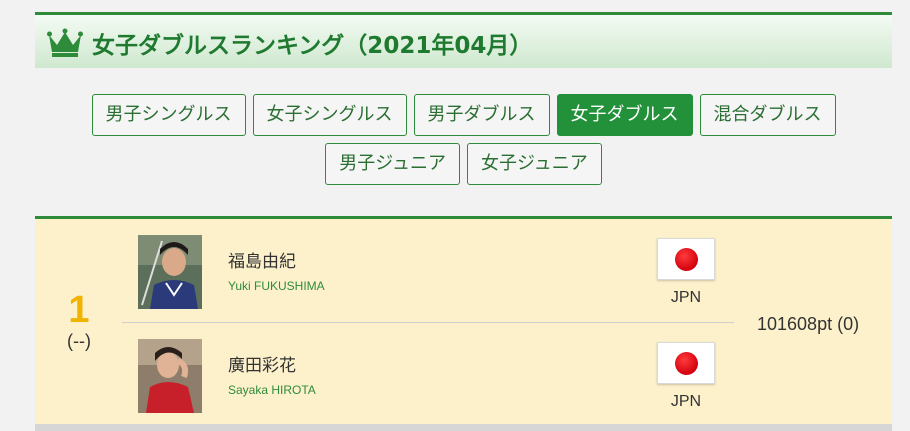 The image size is (910, 431). I want to click on ranking-header: 女子ダブルスランキング（2021年04月）, so click(463, 40).